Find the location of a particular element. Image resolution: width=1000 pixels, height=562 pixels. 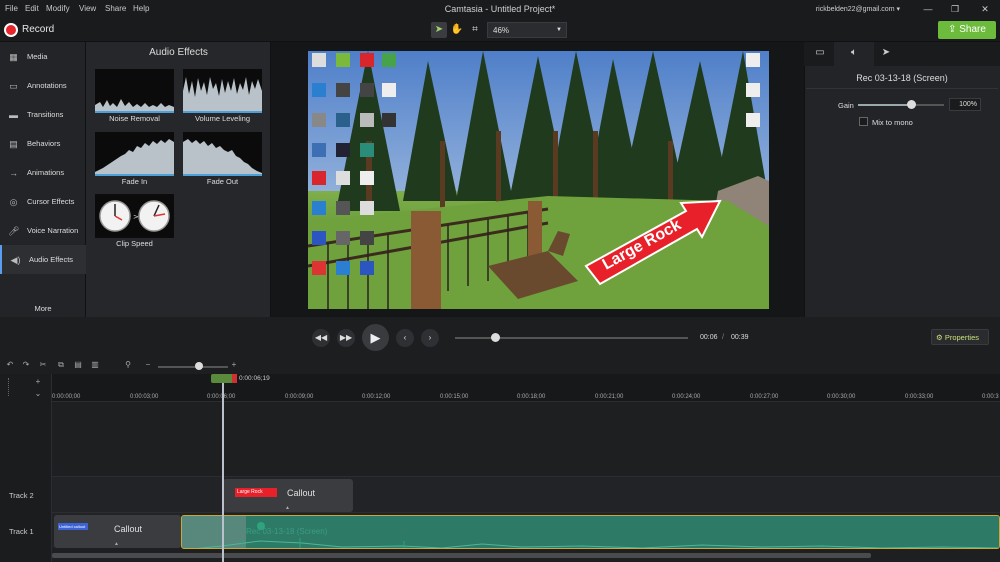

more-button: More is located at coordinates (43, 308).